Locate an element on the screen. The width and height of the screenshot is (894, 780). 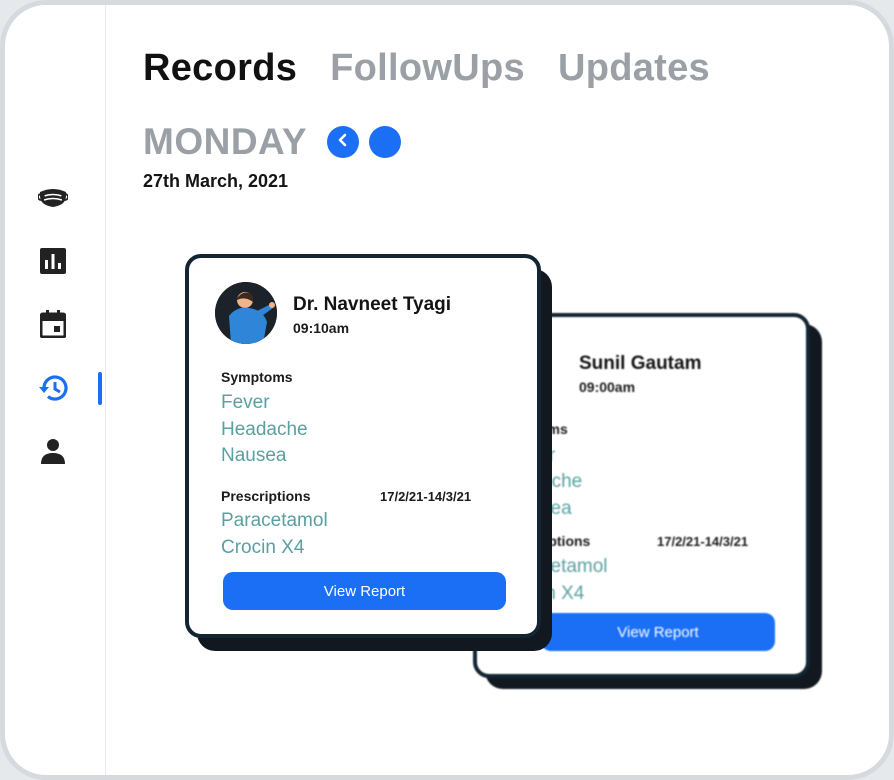
active-indicator is located at coordinates (100, 388).